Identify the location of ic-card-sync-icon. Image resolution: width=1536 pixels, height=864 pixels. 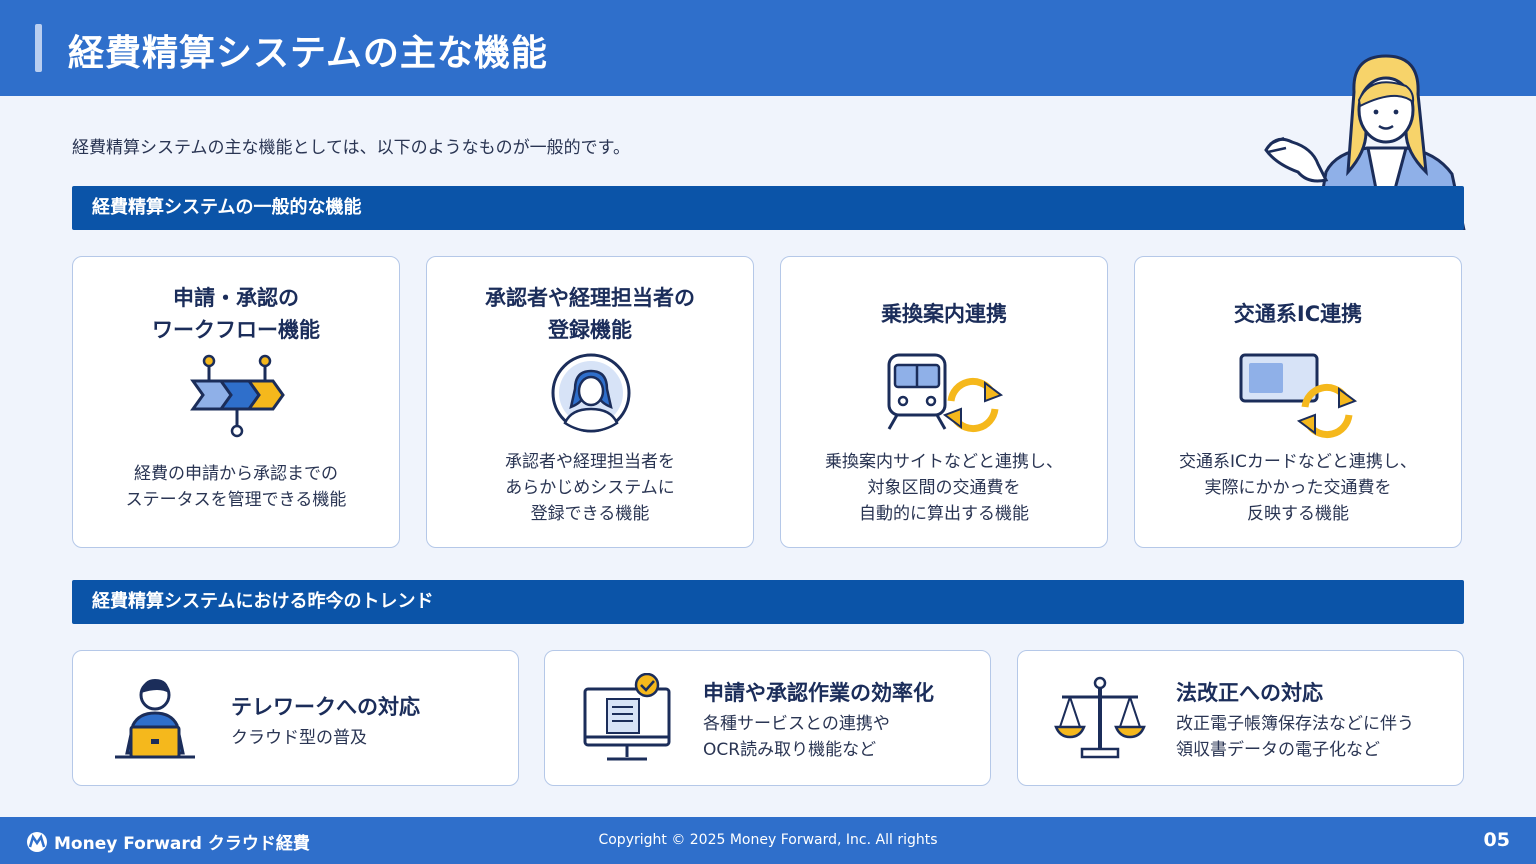
(1298, 395).